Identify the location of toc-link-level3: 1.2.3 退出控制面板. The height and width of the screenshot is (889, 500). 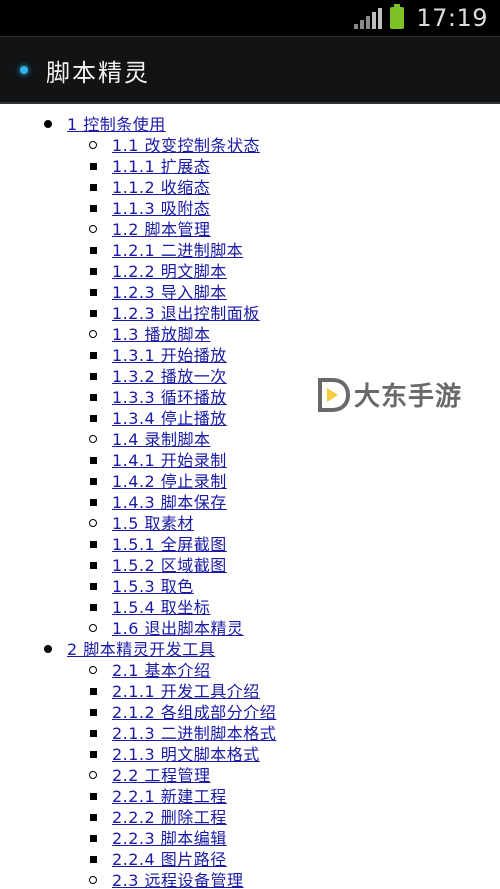
(186, 313).